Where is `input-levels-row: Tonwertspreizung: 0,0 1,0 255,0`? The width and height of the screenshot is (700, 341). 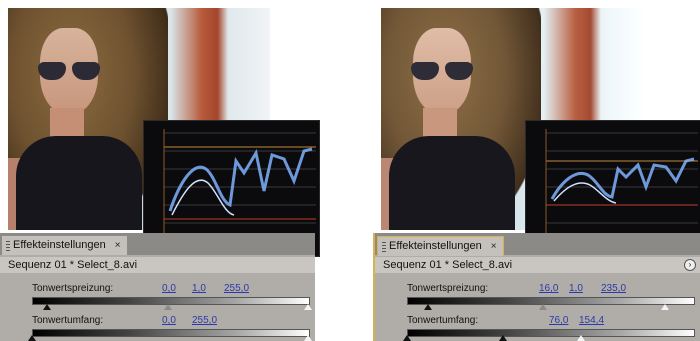
input-levels-row: Tonwertspreizung: 0,0 1,0 255,0 is located at coordinates (157, 289).